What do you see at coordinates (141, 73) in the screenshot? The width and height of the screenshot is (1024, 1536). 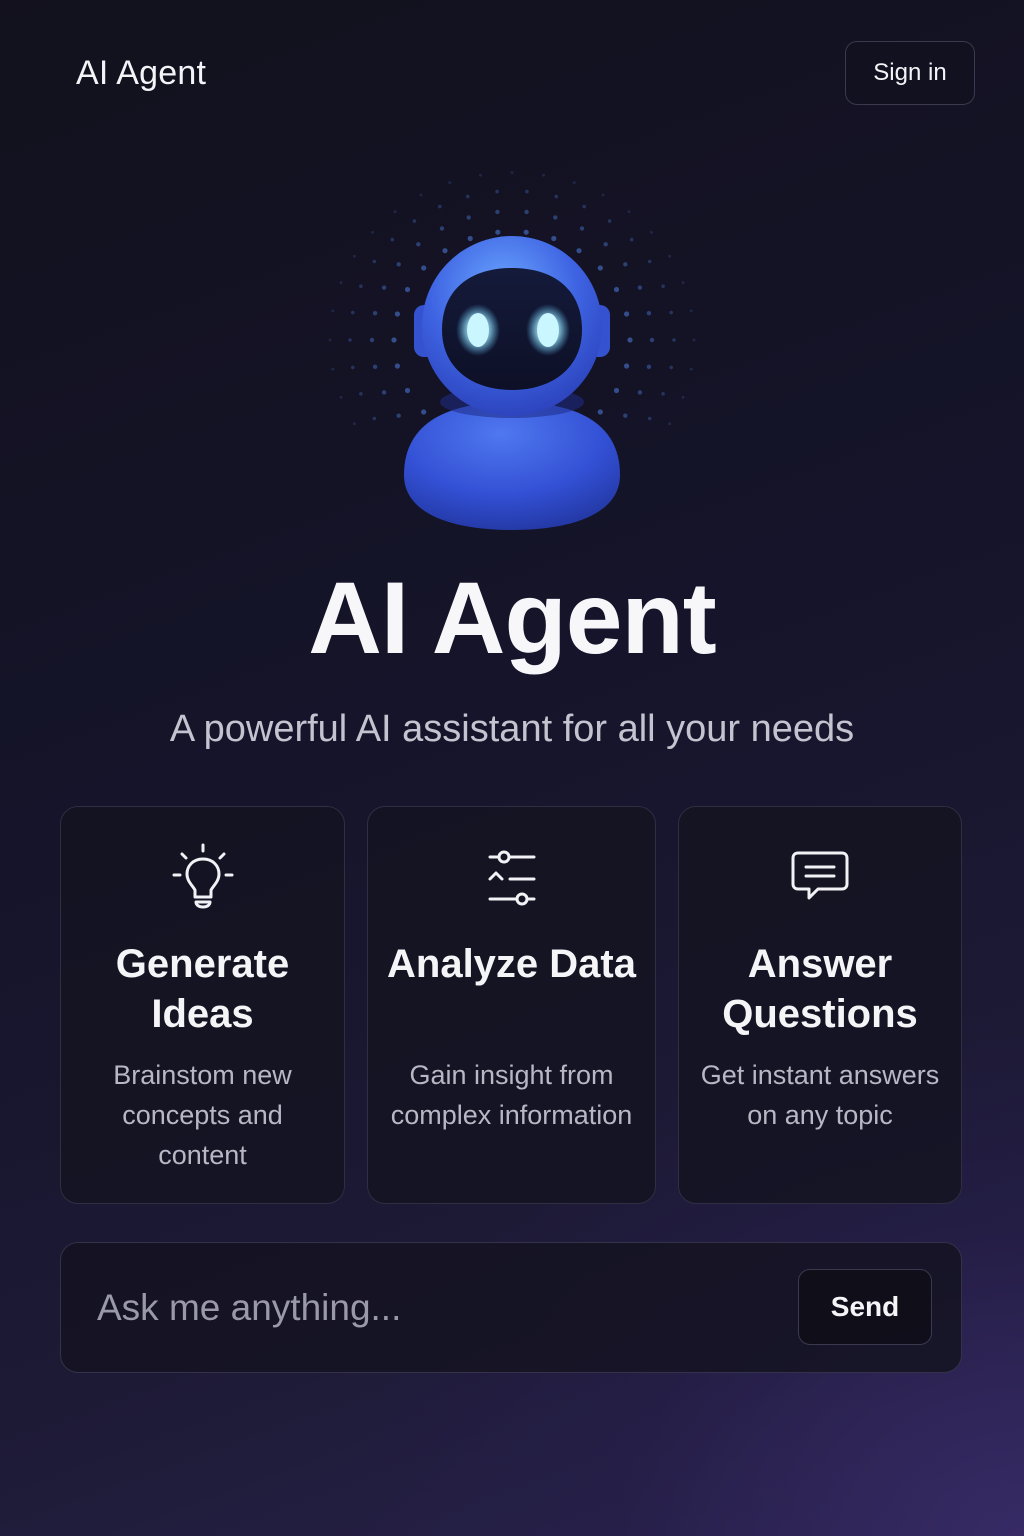 I see `brand-logo-text: AI Agent` at bounding box center [141, 73].